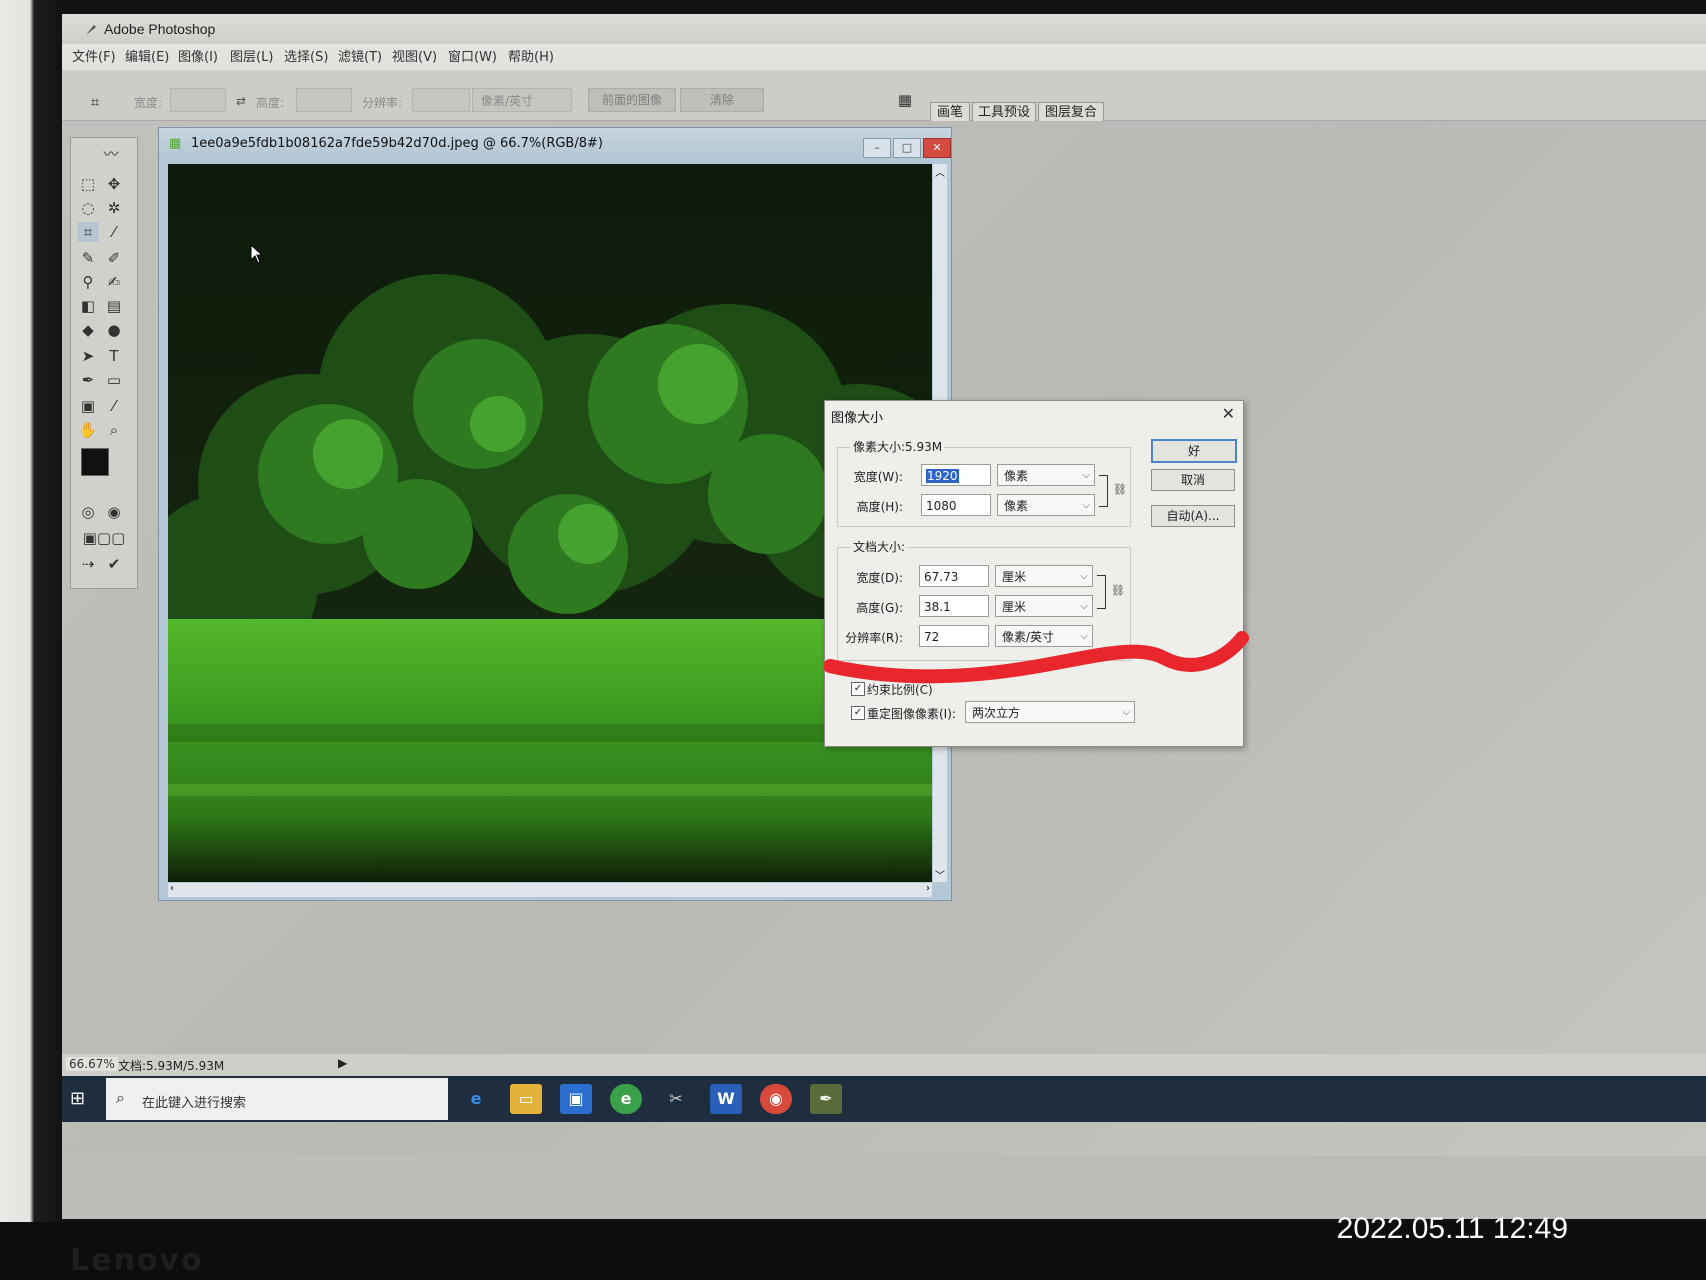  I want to click on slice-tool-icon: ⁄, so click(114, 232).